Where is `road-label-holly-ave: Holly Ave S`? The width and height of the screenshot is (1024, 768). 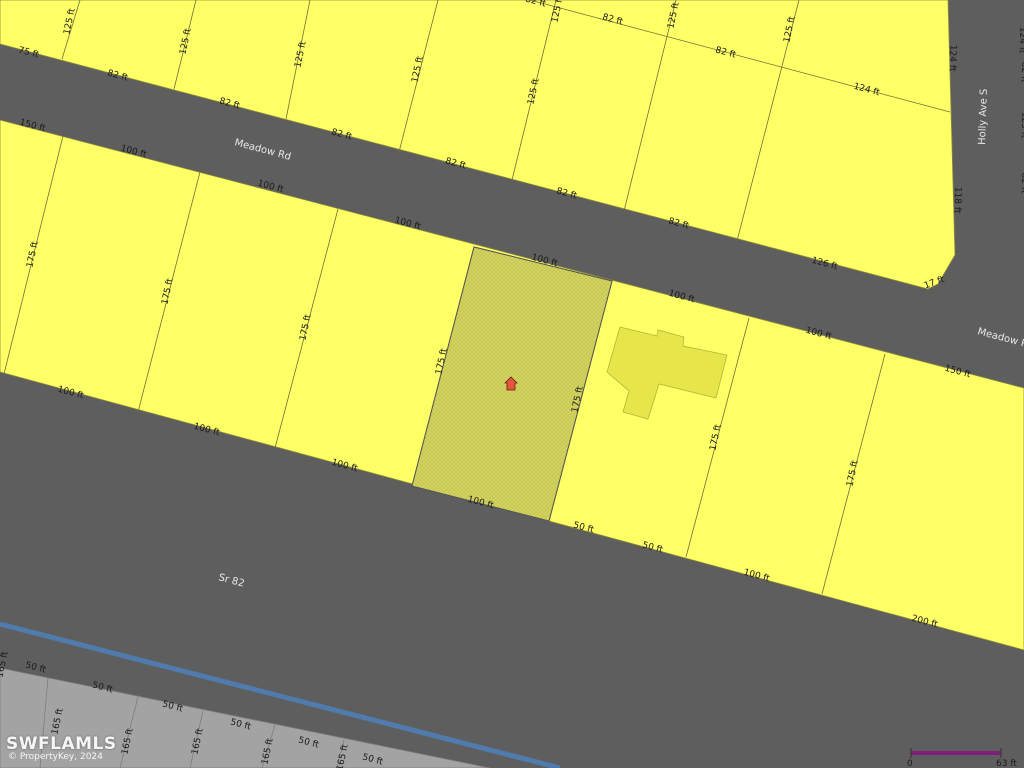 road-label-holly-ave: Holly Ave S is located at coordinates (983, 117).